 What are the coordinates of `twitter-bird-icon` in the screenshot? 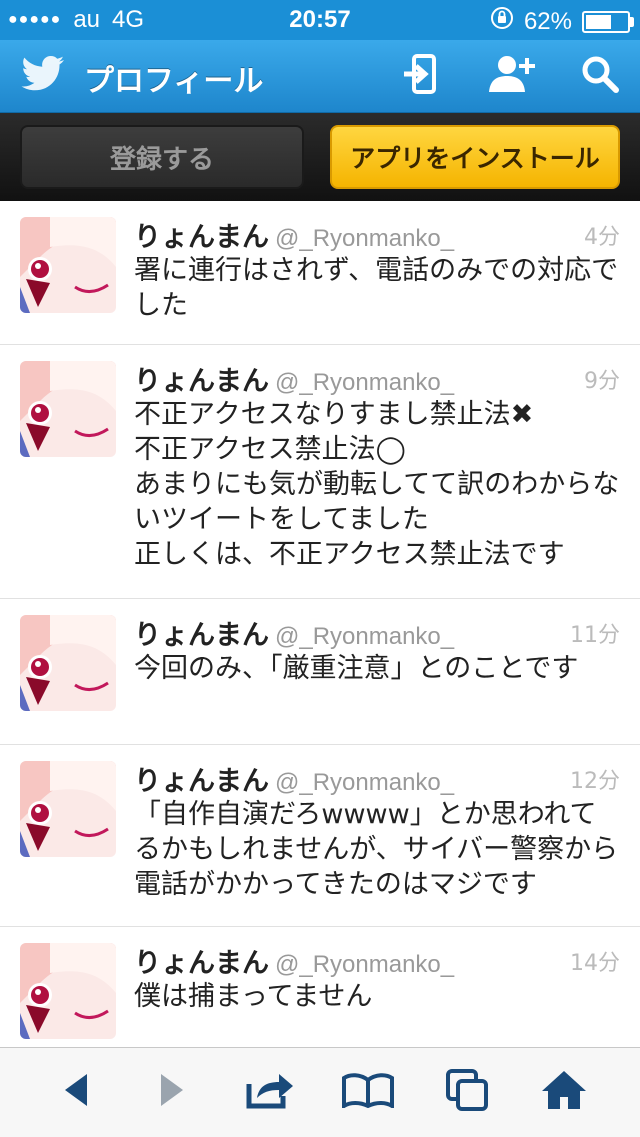 It's located at (43, 75).